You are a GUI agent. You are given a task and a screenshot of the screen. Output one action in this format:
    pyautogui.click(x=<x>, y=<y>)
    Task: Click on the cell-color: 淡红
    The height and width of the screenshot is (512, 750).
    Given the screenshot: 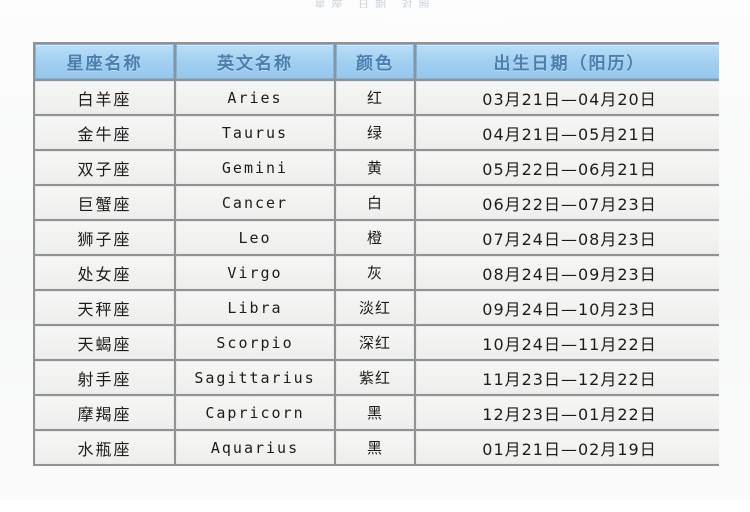 What is the action you would take?
    pyautogui.click(x=375, y=307)
    